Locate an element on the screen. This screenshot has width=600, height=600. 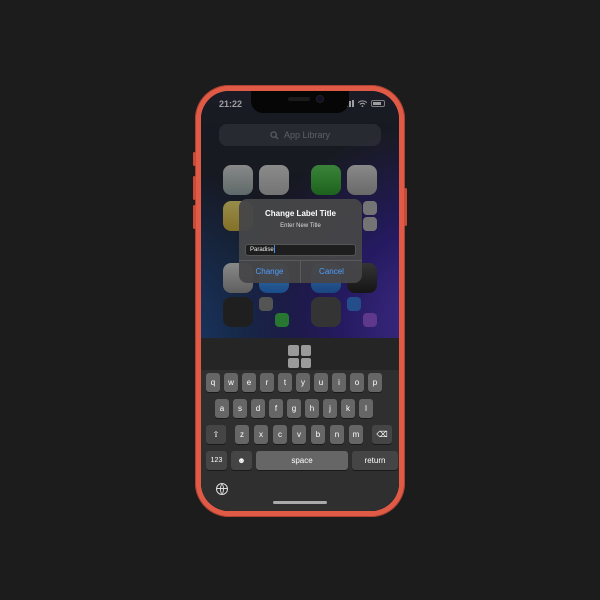
key-y: y is located at coordinates (303, 382).